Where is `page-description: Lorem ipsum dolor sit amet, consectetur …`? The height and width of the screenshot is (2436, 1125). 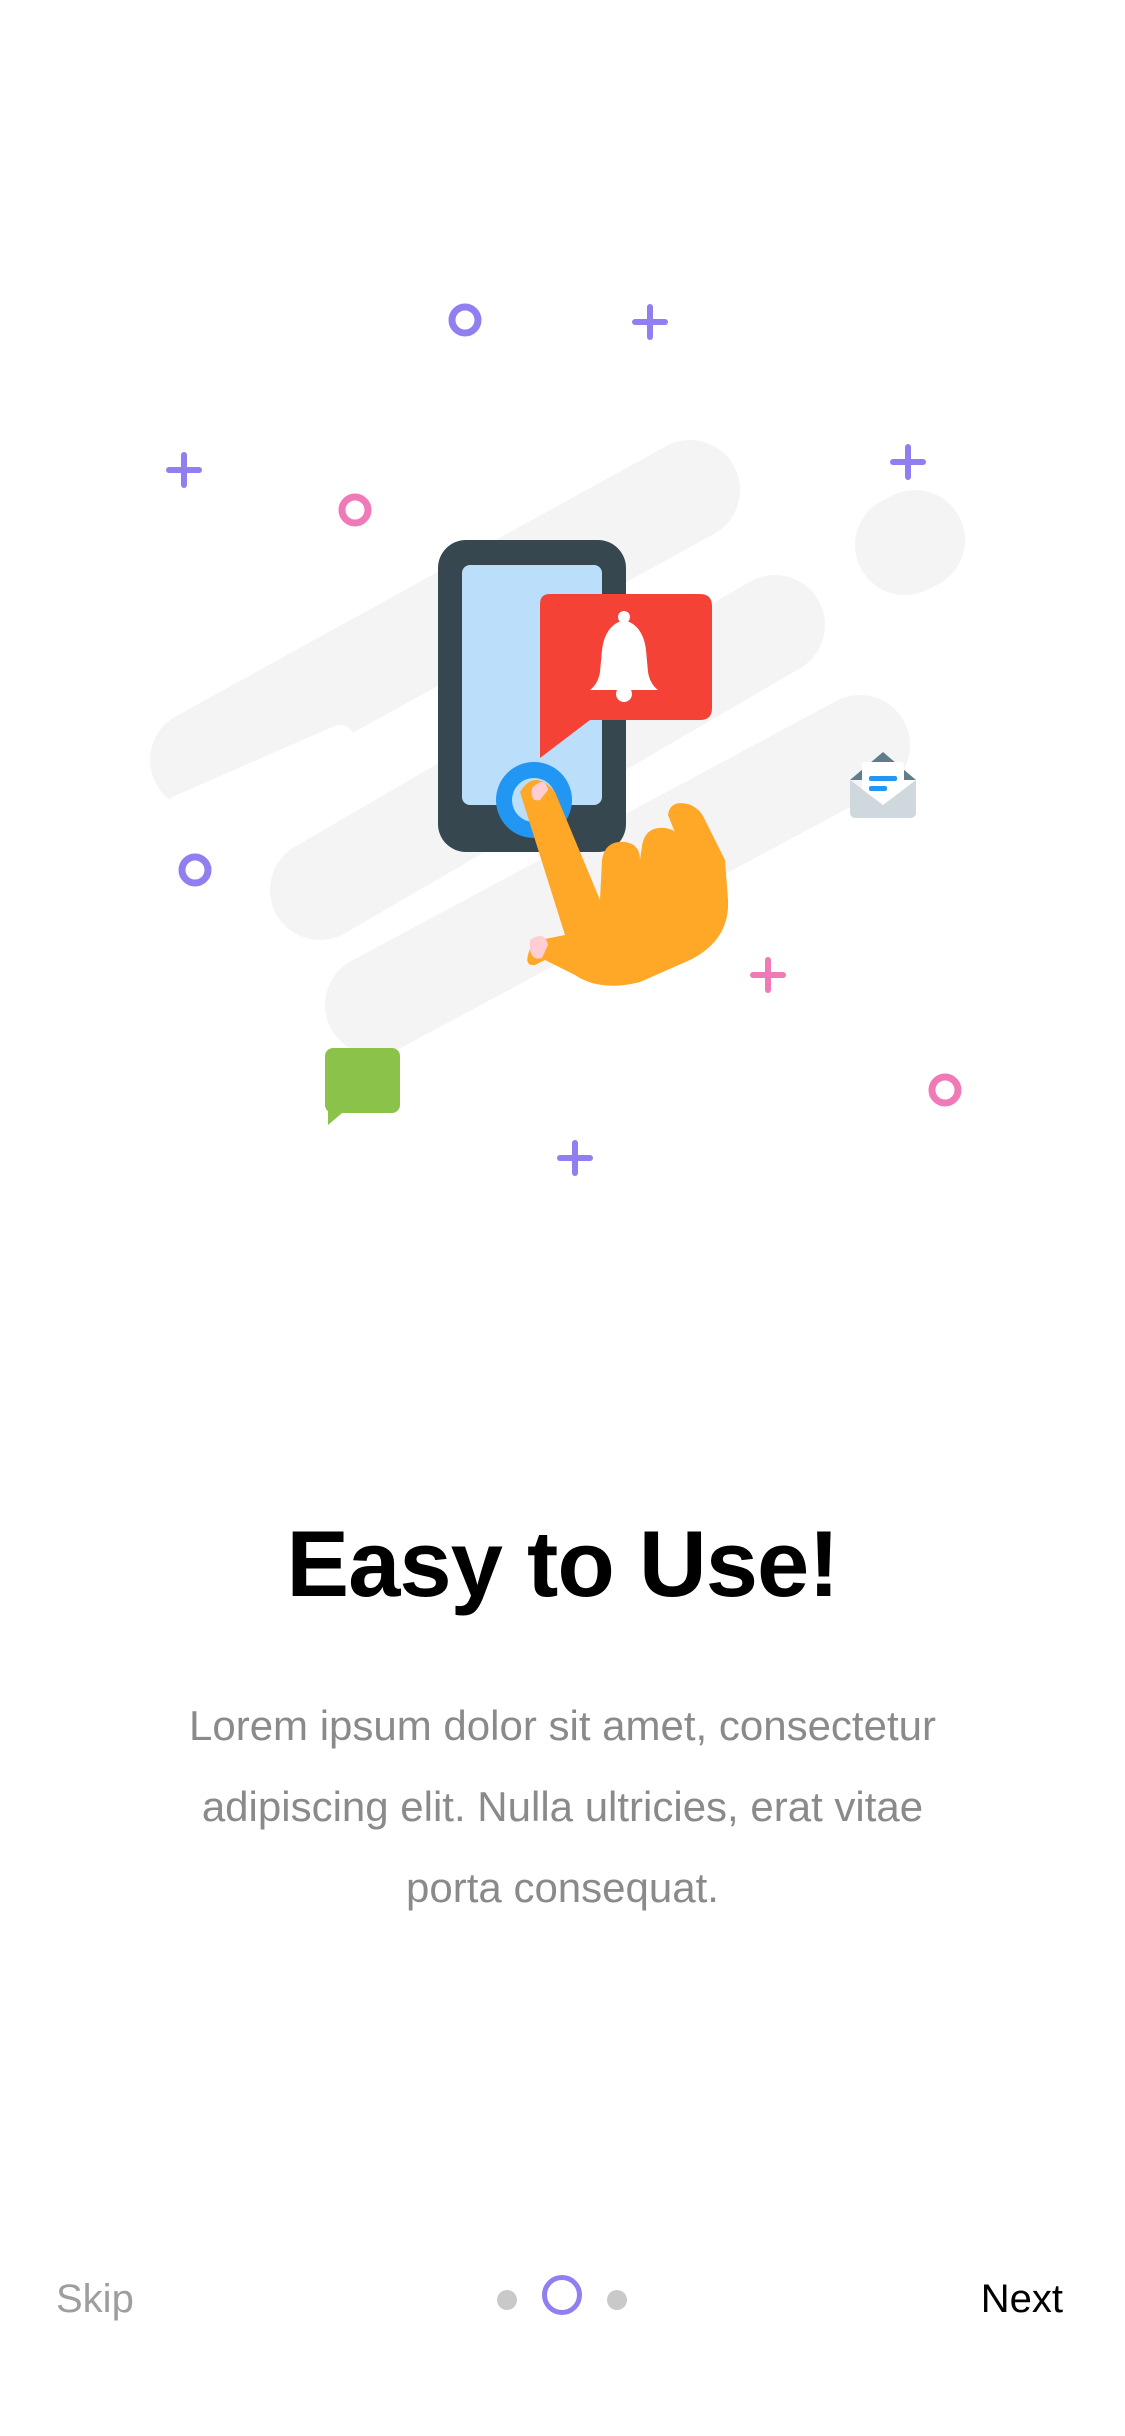
page-description: Lorem ipsum dolor sit amet, consectetur … is located at coordinates (562, 1806).